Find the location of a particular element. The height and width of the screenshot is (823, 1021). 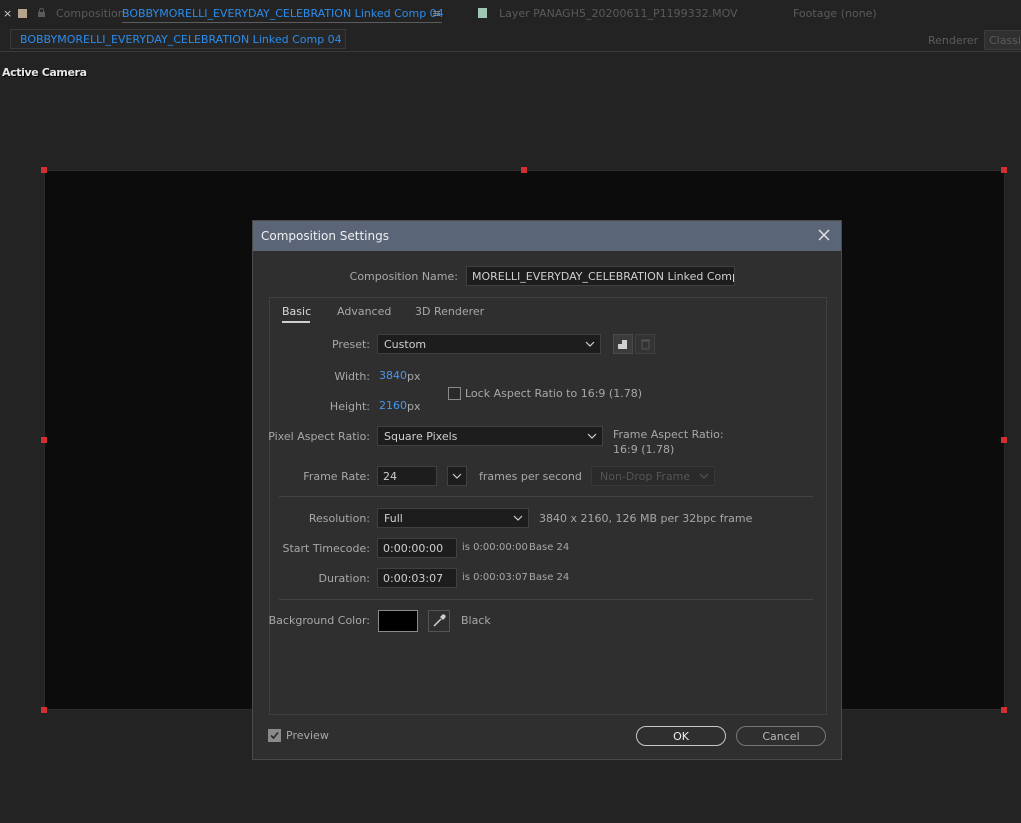

renderer-label: Renderer is located at coordinates (953, 40).